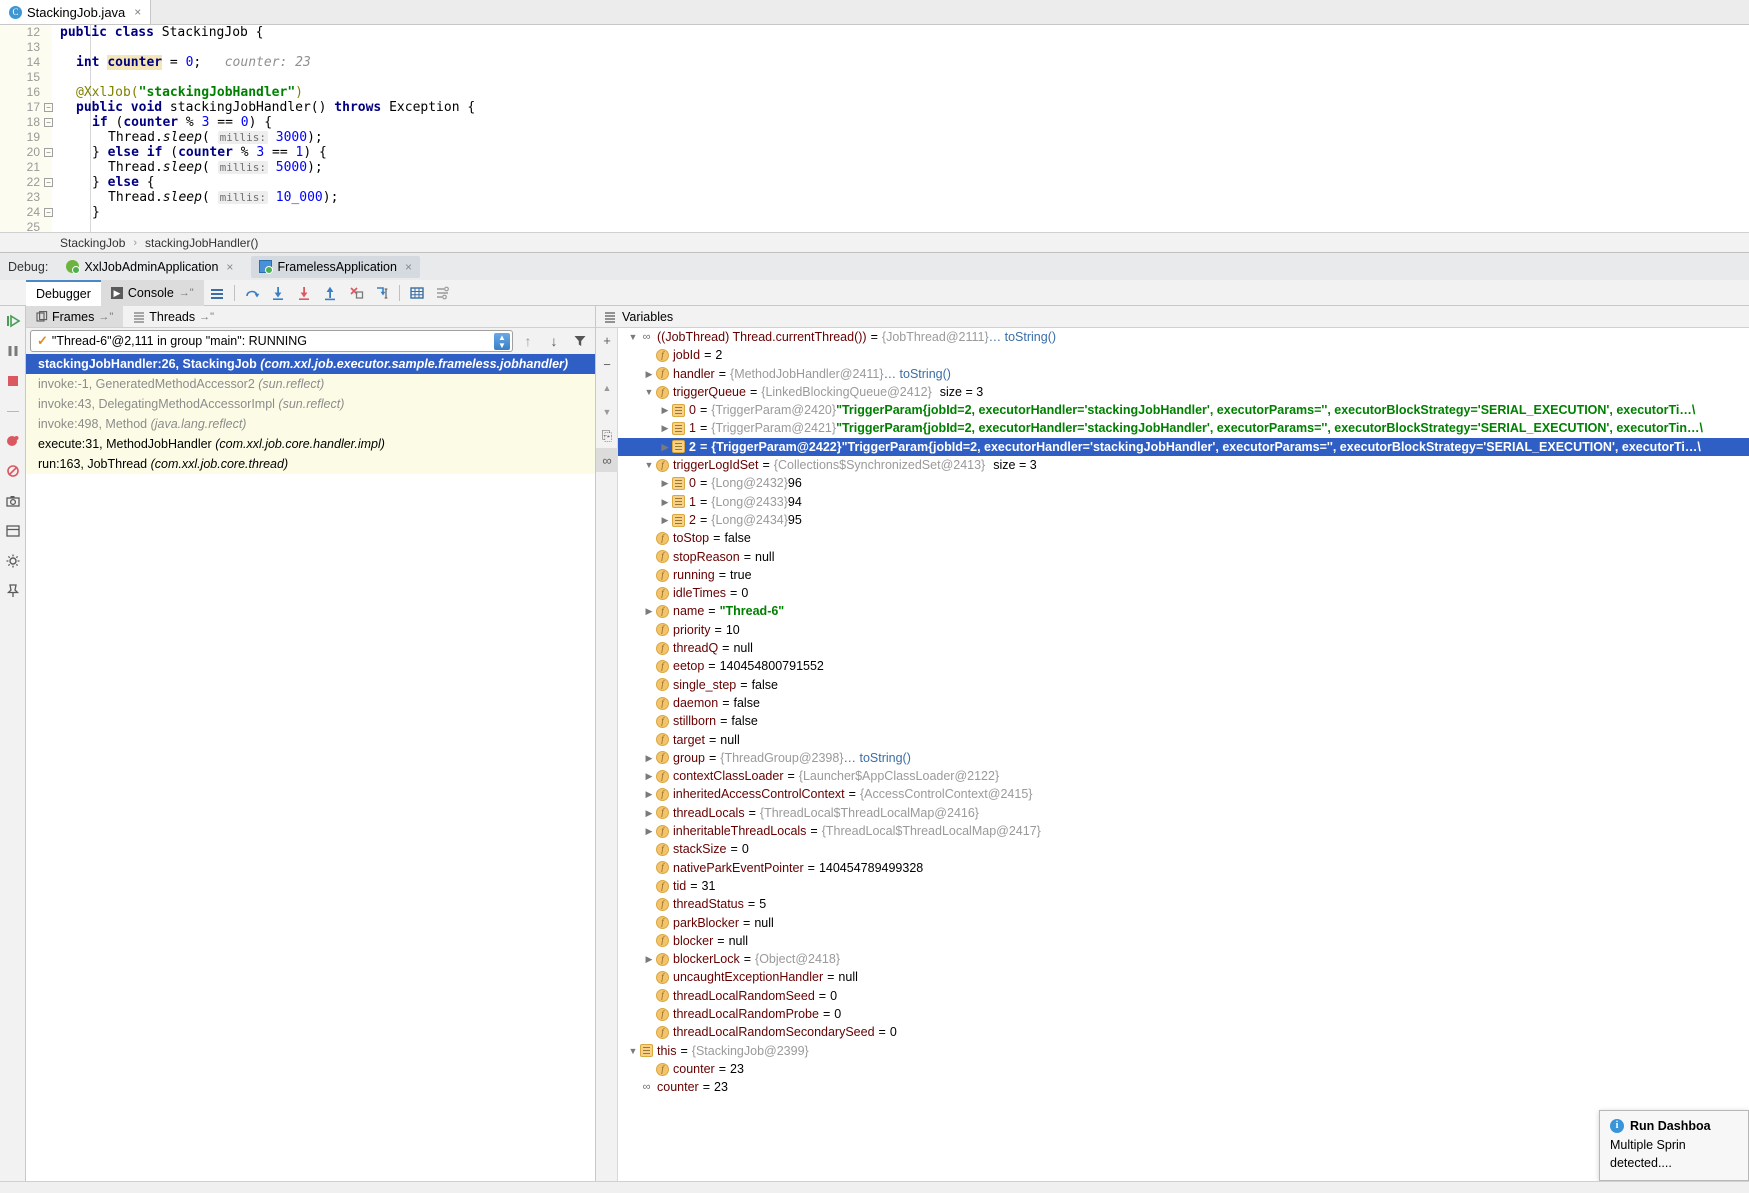  What do you see at coordinates (1183, 666) in the screenshot?
I see `variable-row: f eetop = 140454800791552` at bounding box center [1183, 666].